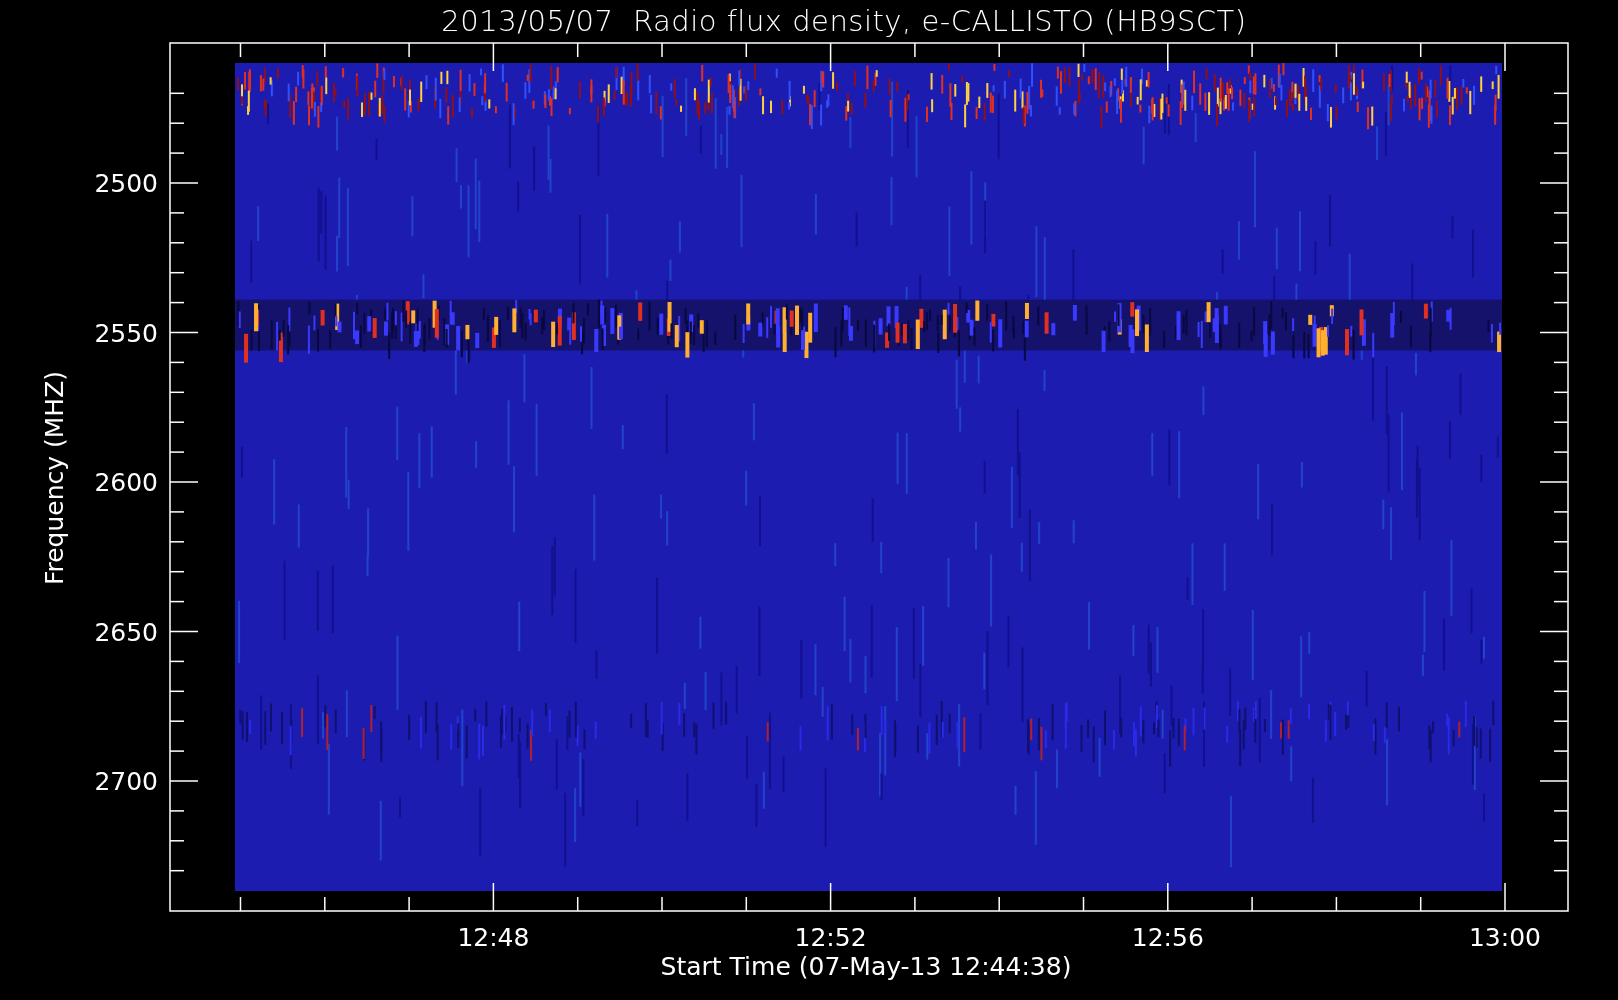 The image size is (1618, 1000). Describe the element at coordinates (830, 937) in the screenshot. I see `tick-label: 12:52` at that location.